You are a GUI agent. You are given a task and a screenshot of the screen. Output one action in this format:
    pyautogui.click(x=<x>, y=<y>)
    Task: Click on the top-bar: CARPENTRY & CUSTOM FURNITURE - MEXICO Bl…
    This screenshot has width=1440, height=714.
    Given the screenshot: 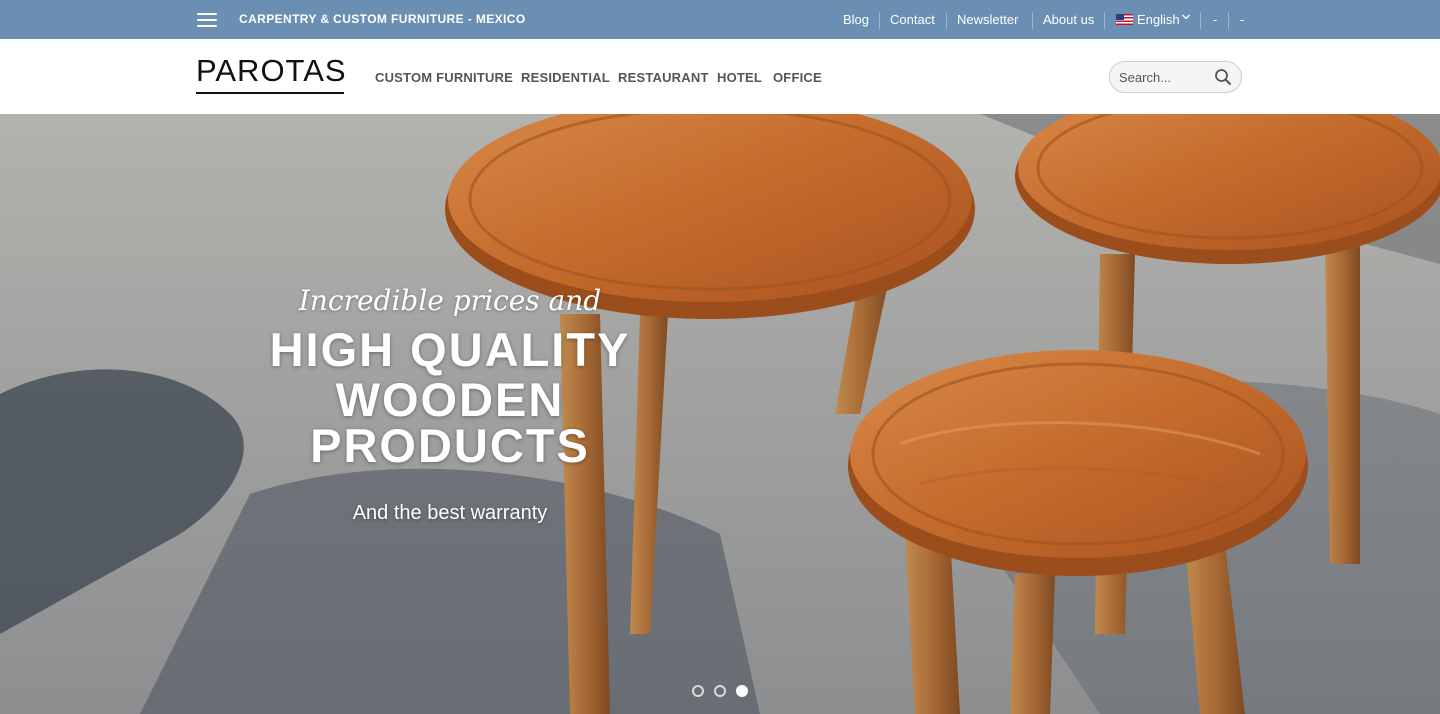 What is the action you would take?
    pyautogui.click(x=720, y=19)
    